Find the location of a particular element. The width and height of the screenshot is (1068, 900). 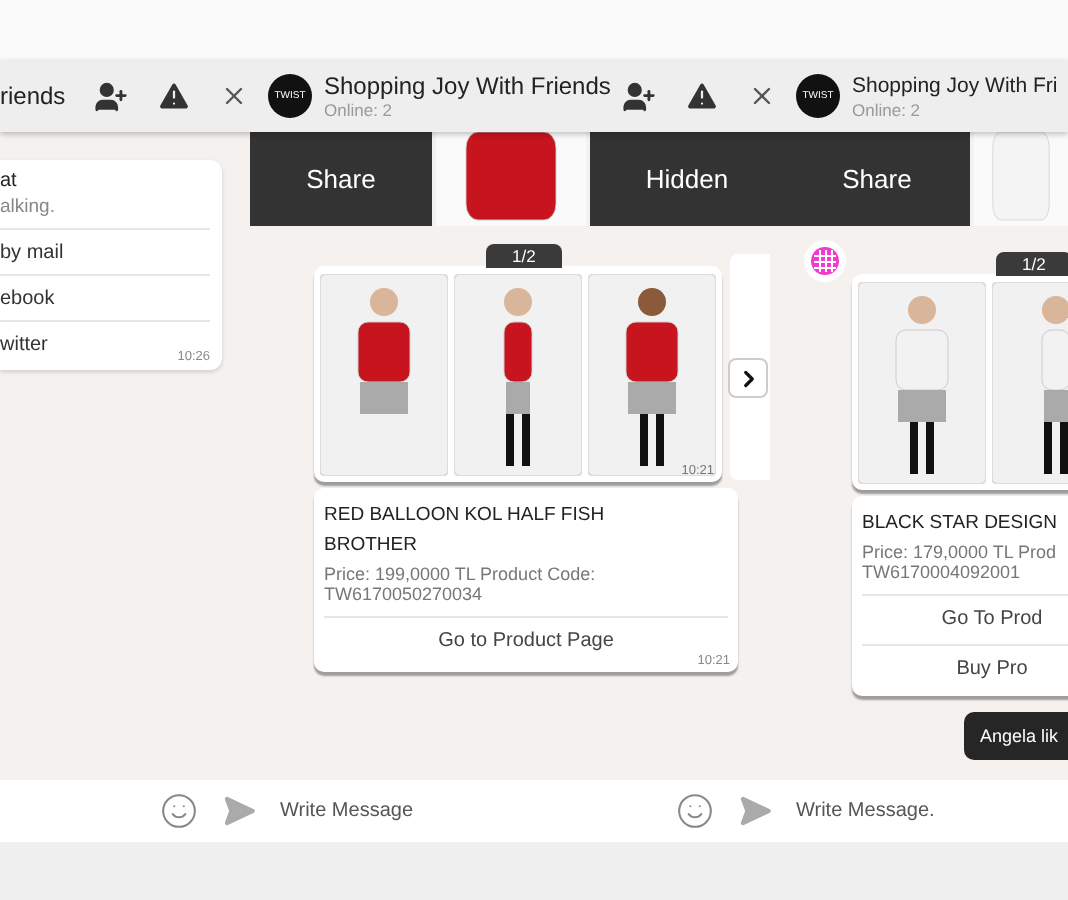

tooltip: Angela lik is located at coordinates (1016, 736).